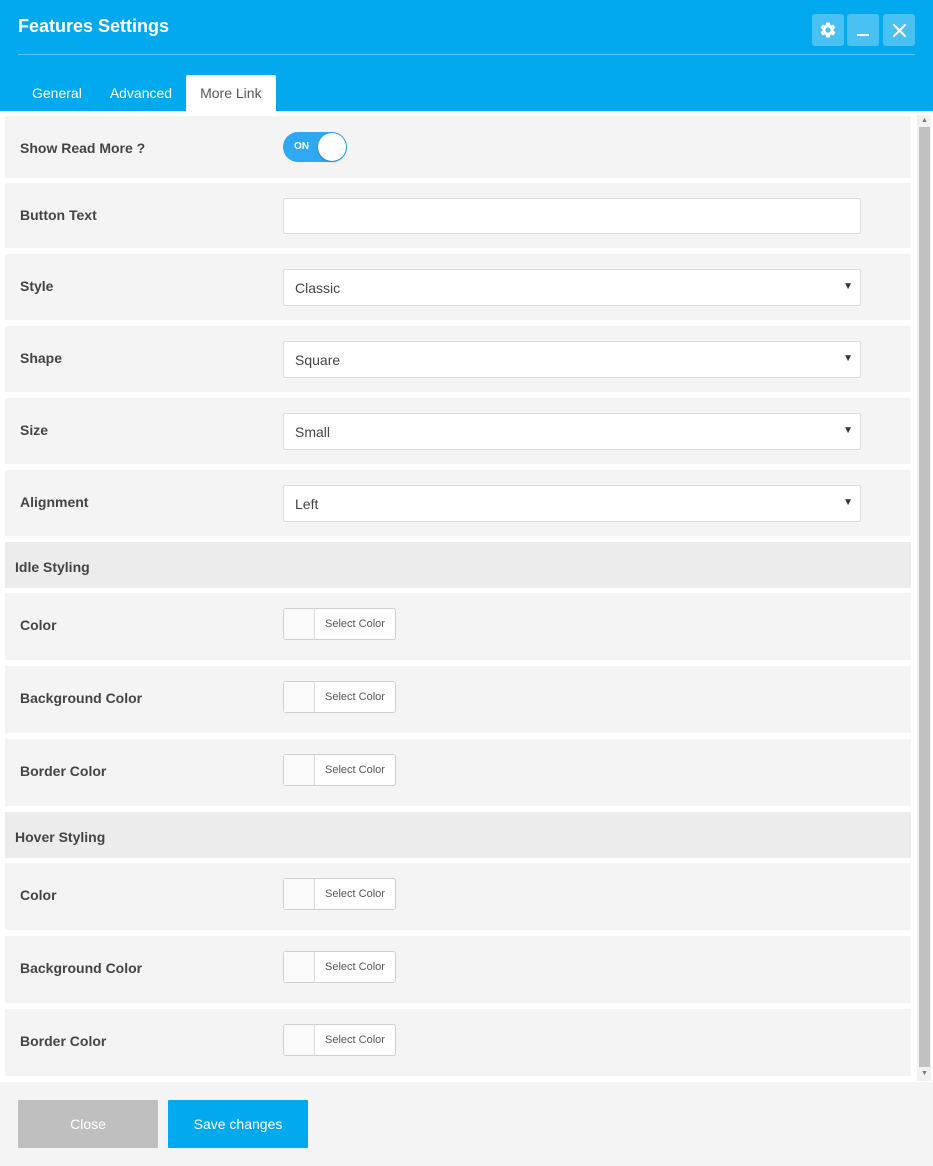 The width and height of the screenshot is (933, 1166). What do you see at coordinates (458, 969) in the screenshot?
I see `hover-background-color-row: Background Color Select Color` at bounding box center [458, 969].